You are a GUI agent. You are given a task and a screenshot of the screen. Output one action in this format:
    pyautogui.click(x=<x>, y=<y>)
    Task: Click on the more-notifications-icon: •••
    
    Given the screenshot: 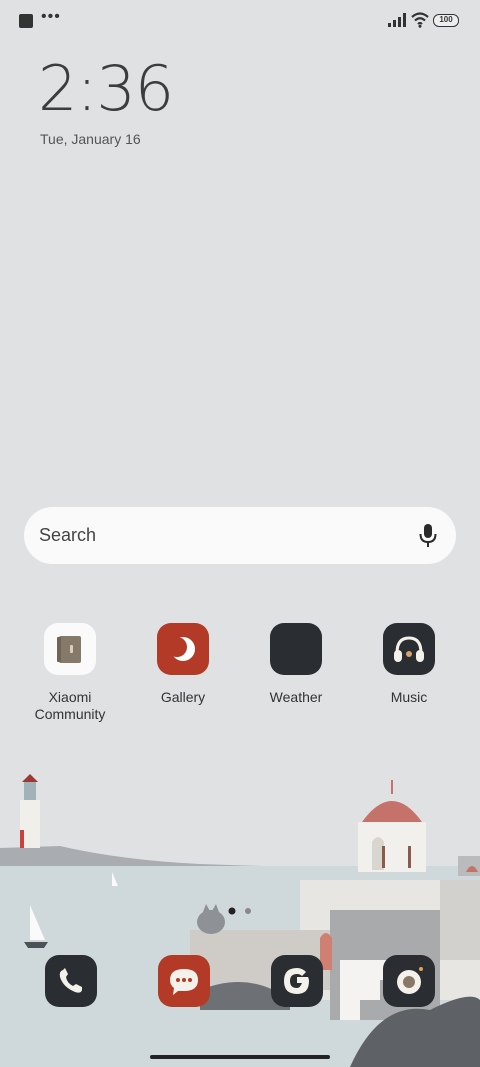 What is the action you would take?
    pyautogui.click(x=51, y=16)
    